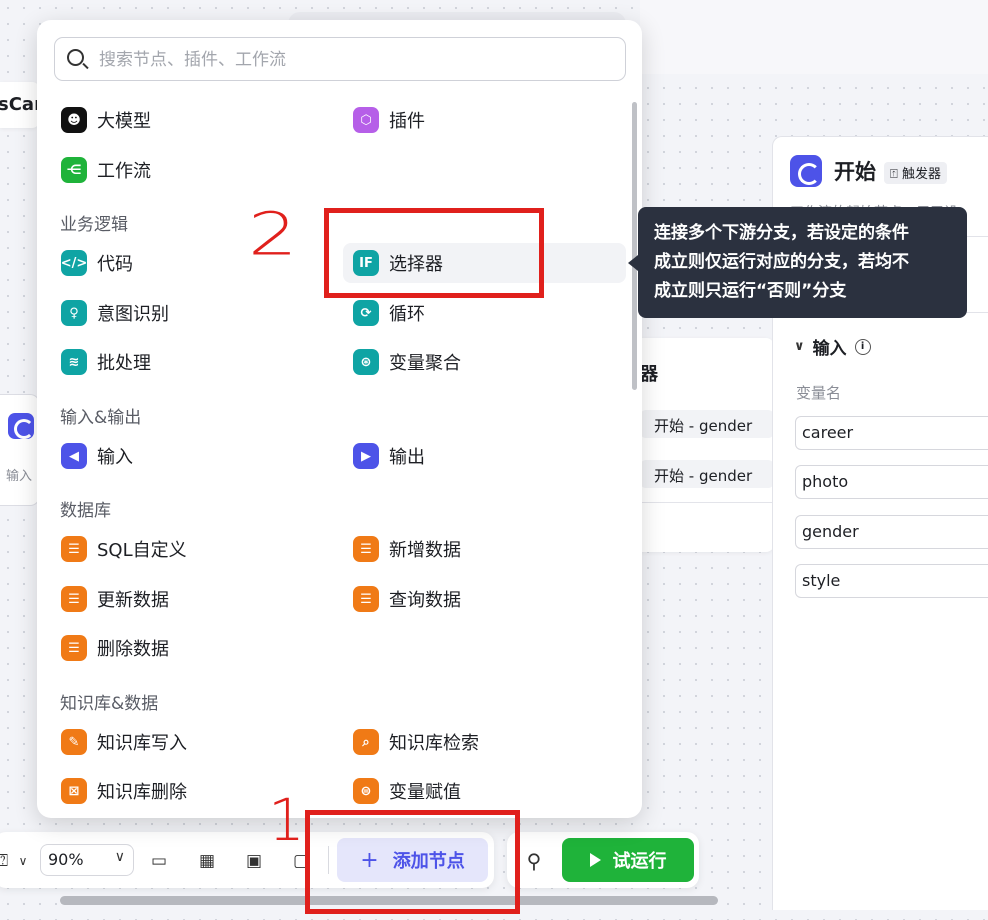 This screenshot has width=988, height=920. What do you see at coordinates (75, 57) in the screenshot?
I see `search-icon` at bounding box center [75, 57].